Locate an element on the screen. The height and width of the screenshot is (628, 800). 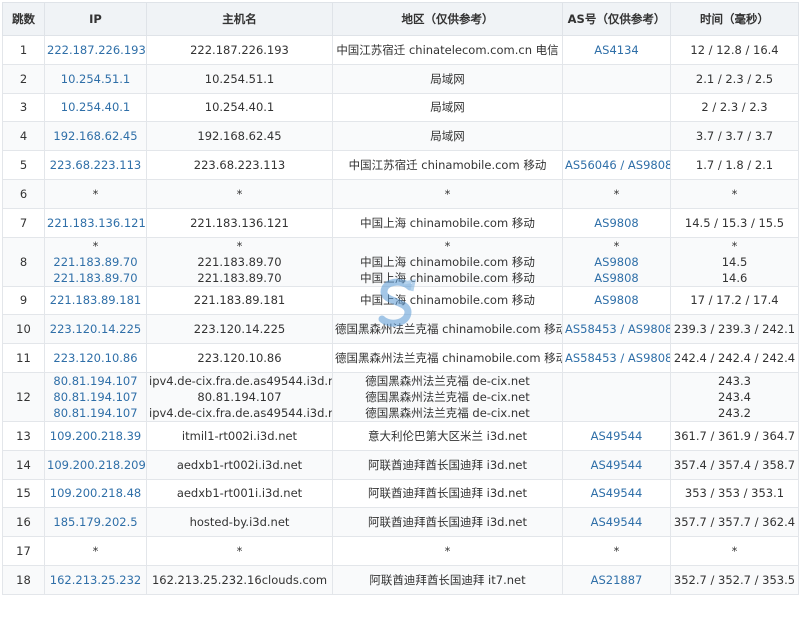
ip-link: 192.168.62.45 is located at coordinates (95, 136).